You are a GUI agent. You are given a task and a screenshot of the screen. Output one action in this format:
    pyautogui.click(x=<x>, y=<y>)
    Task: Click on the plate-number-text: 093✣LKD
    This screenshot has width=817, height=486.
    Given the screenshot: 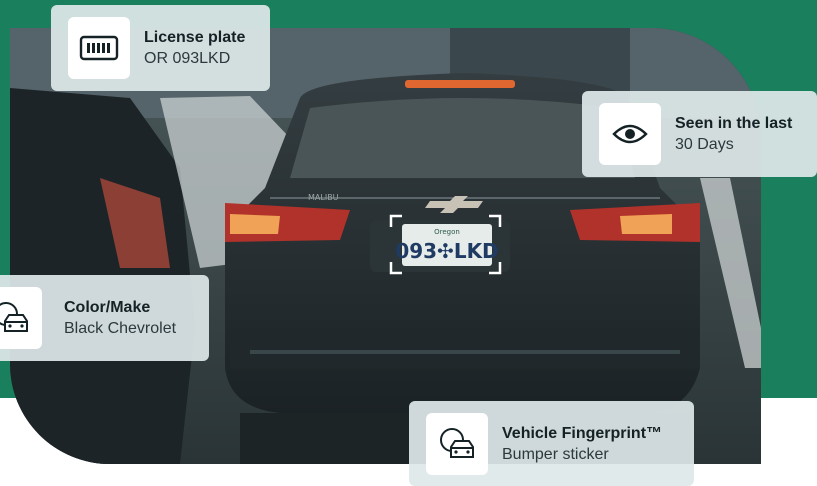 What is the action you would take?
    pyautogui.click(x=446, y=251)
    